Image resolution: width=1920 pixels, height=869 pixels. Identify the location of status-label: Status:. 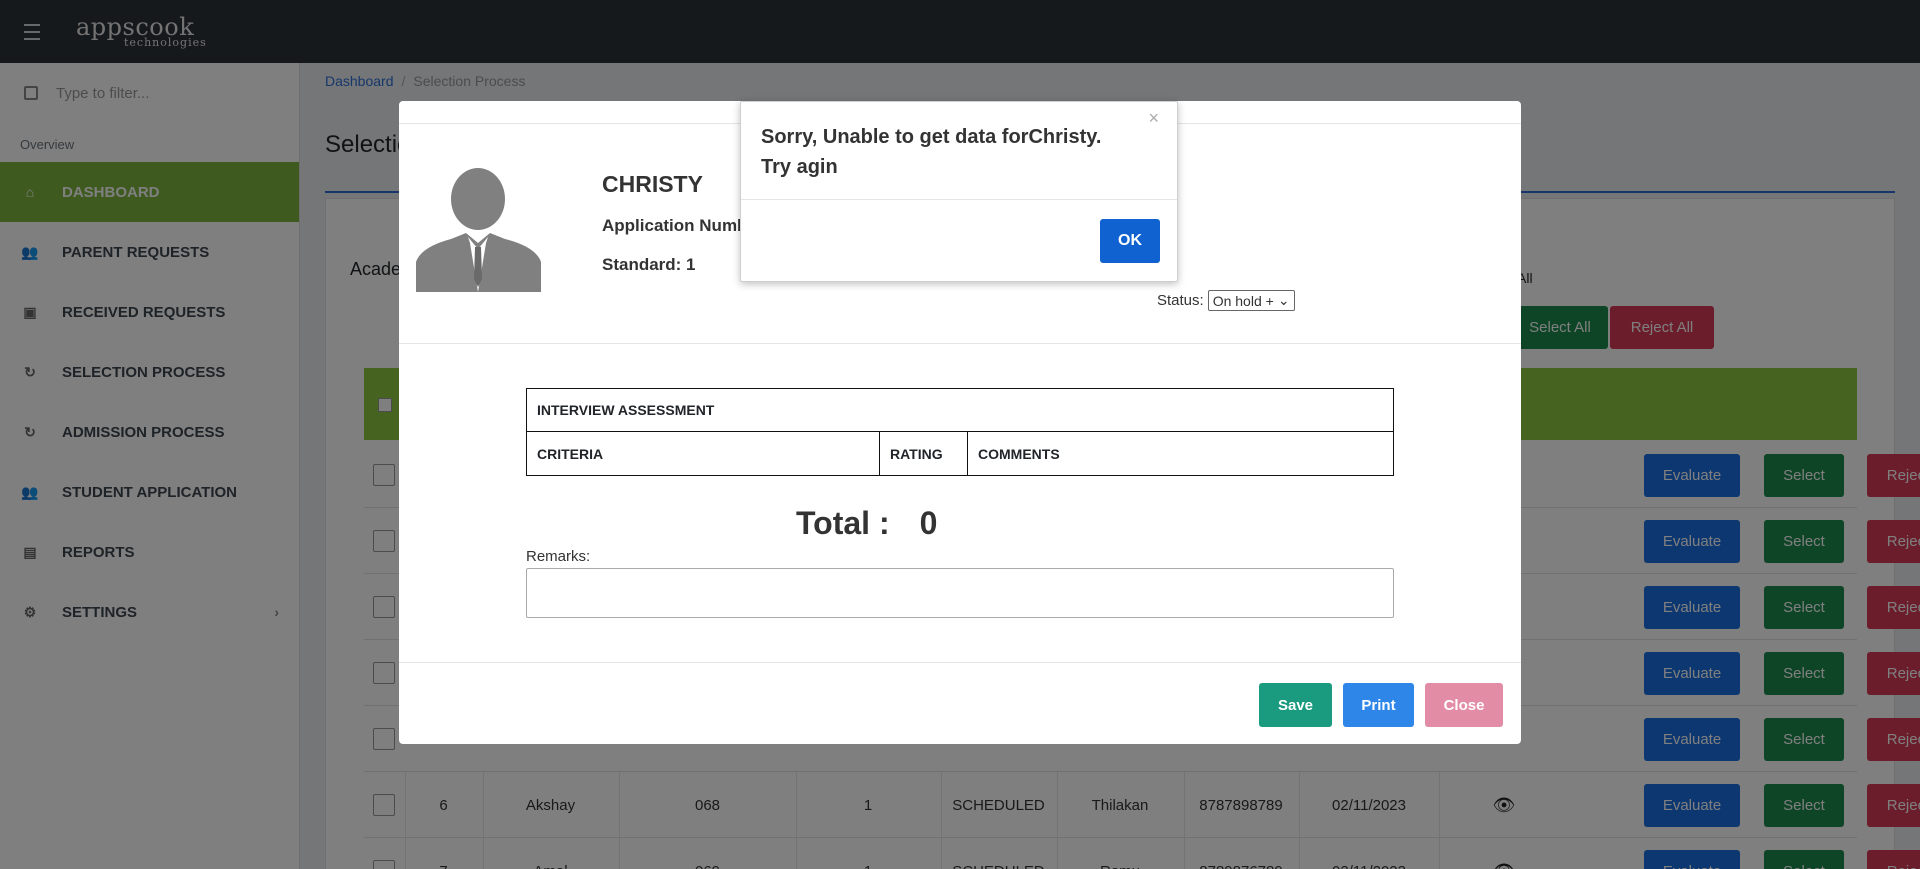
(1180, 300).